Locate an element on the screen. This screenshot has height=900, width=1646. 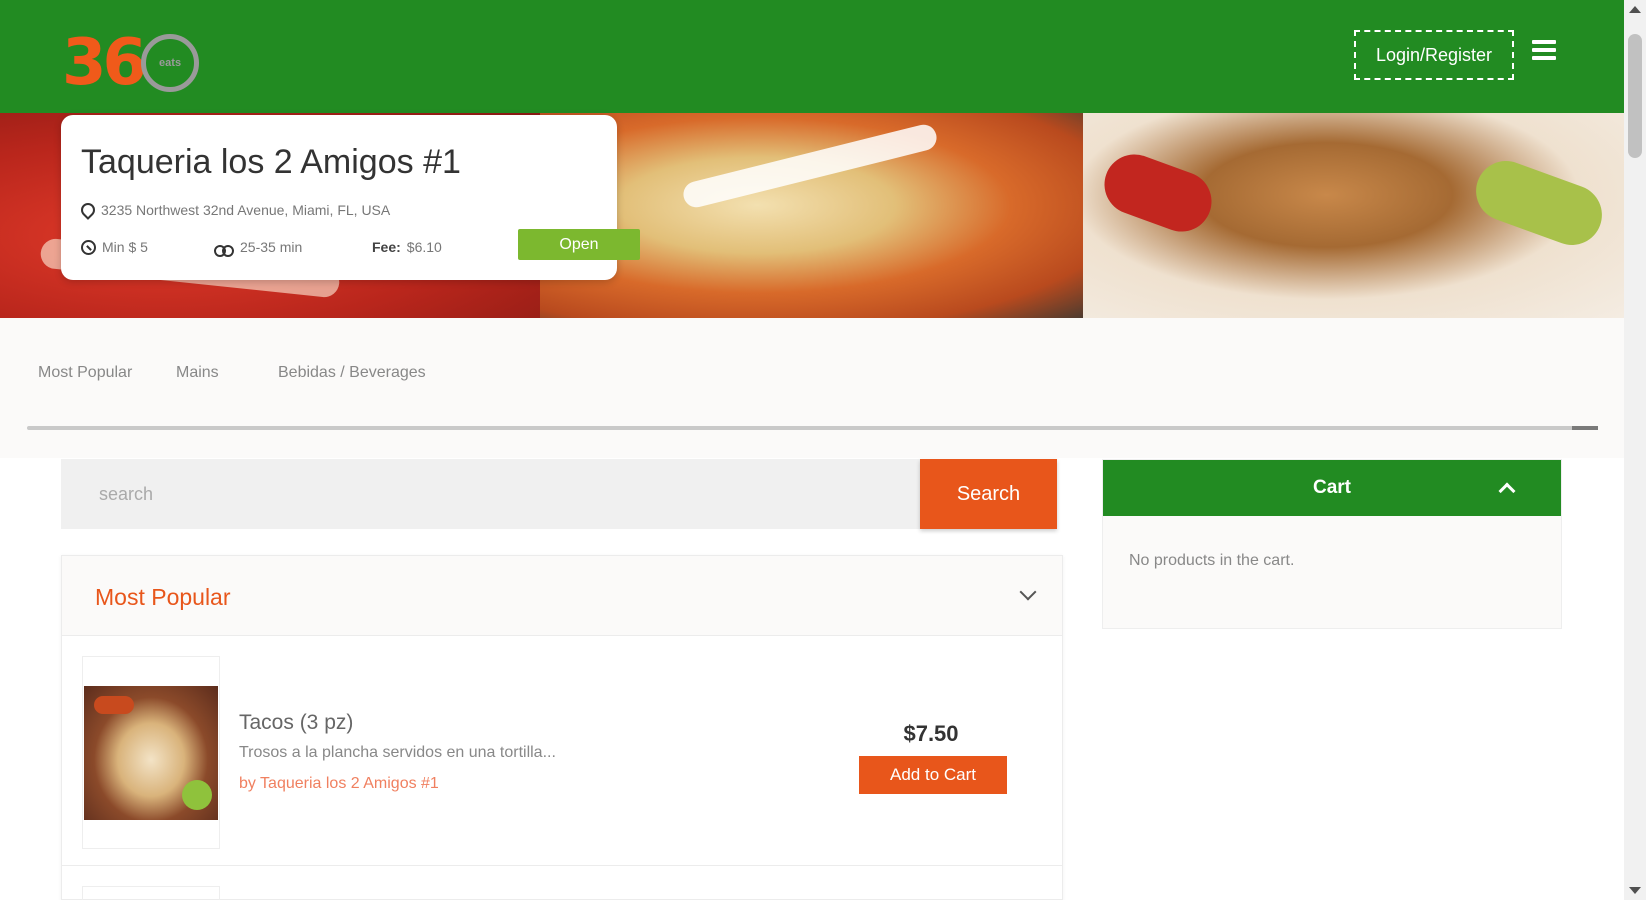
site-header: 36 eats Login/Register is located at coordinates (812, 56).